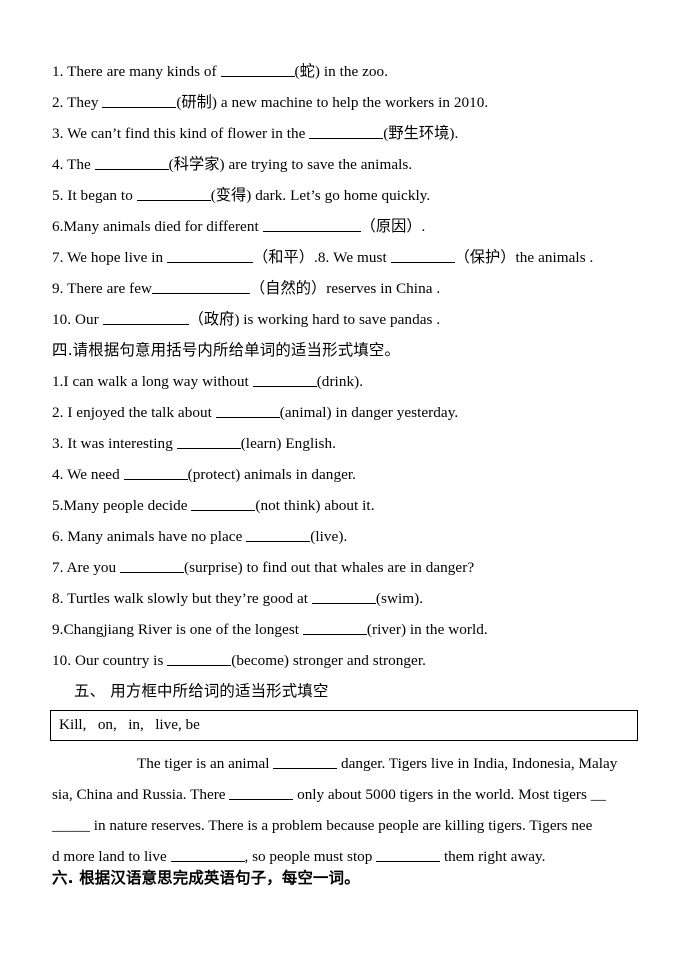 This screenshot has width=688, height=971. What do you see at coordinates (73, 164) in the screenshot?
I see `question-4-text-before: 4. The` at bounding box center [73, 164].